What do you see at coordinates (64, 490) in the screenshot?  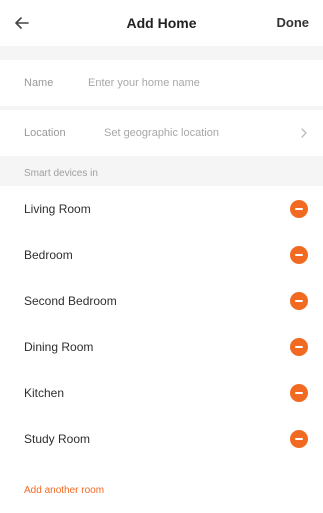 I see `add-room-link: Add another room` at bounding box center [64, 490].